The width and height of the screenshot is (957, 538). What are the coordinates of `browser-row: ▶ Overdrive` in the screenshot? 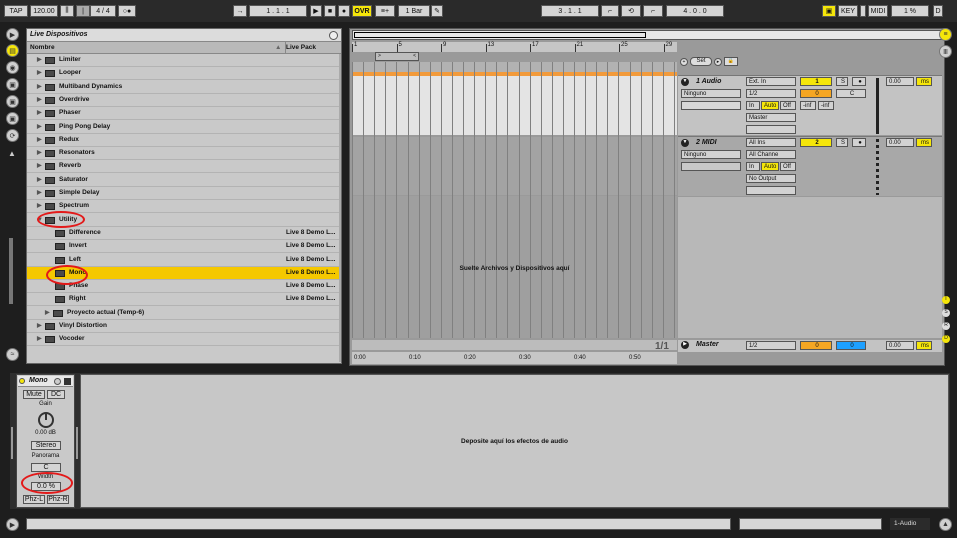 It's located at (183, 100).